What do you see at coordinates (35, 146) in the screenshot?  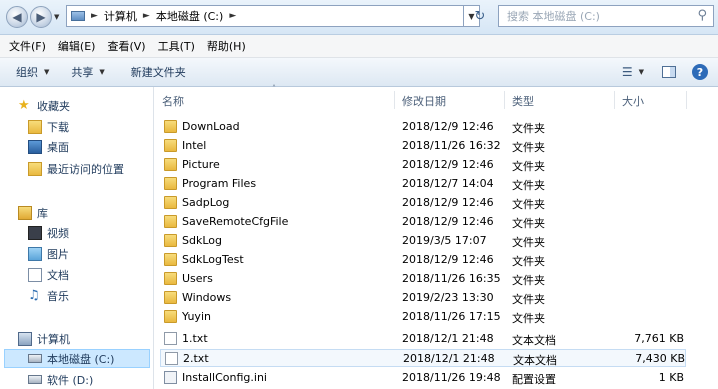 I see `desktop-icon` at bounding box center [35, 146].